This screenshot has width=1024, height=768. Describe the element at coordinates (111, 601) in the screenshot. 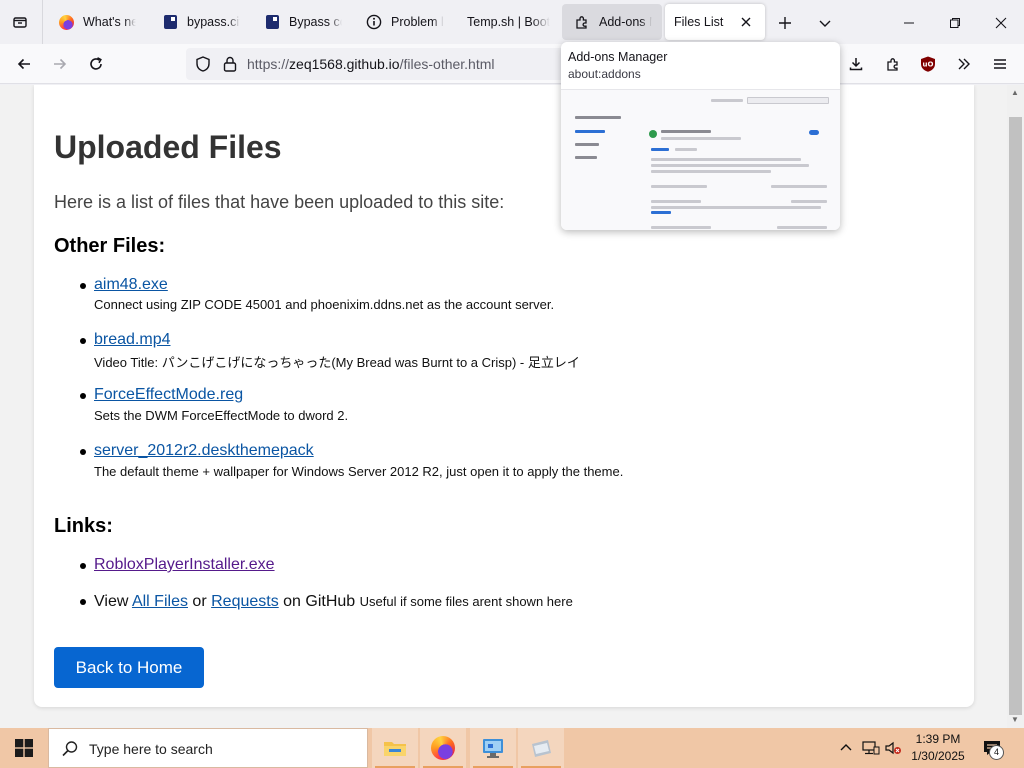

I see `github-prefix: View` at that location.